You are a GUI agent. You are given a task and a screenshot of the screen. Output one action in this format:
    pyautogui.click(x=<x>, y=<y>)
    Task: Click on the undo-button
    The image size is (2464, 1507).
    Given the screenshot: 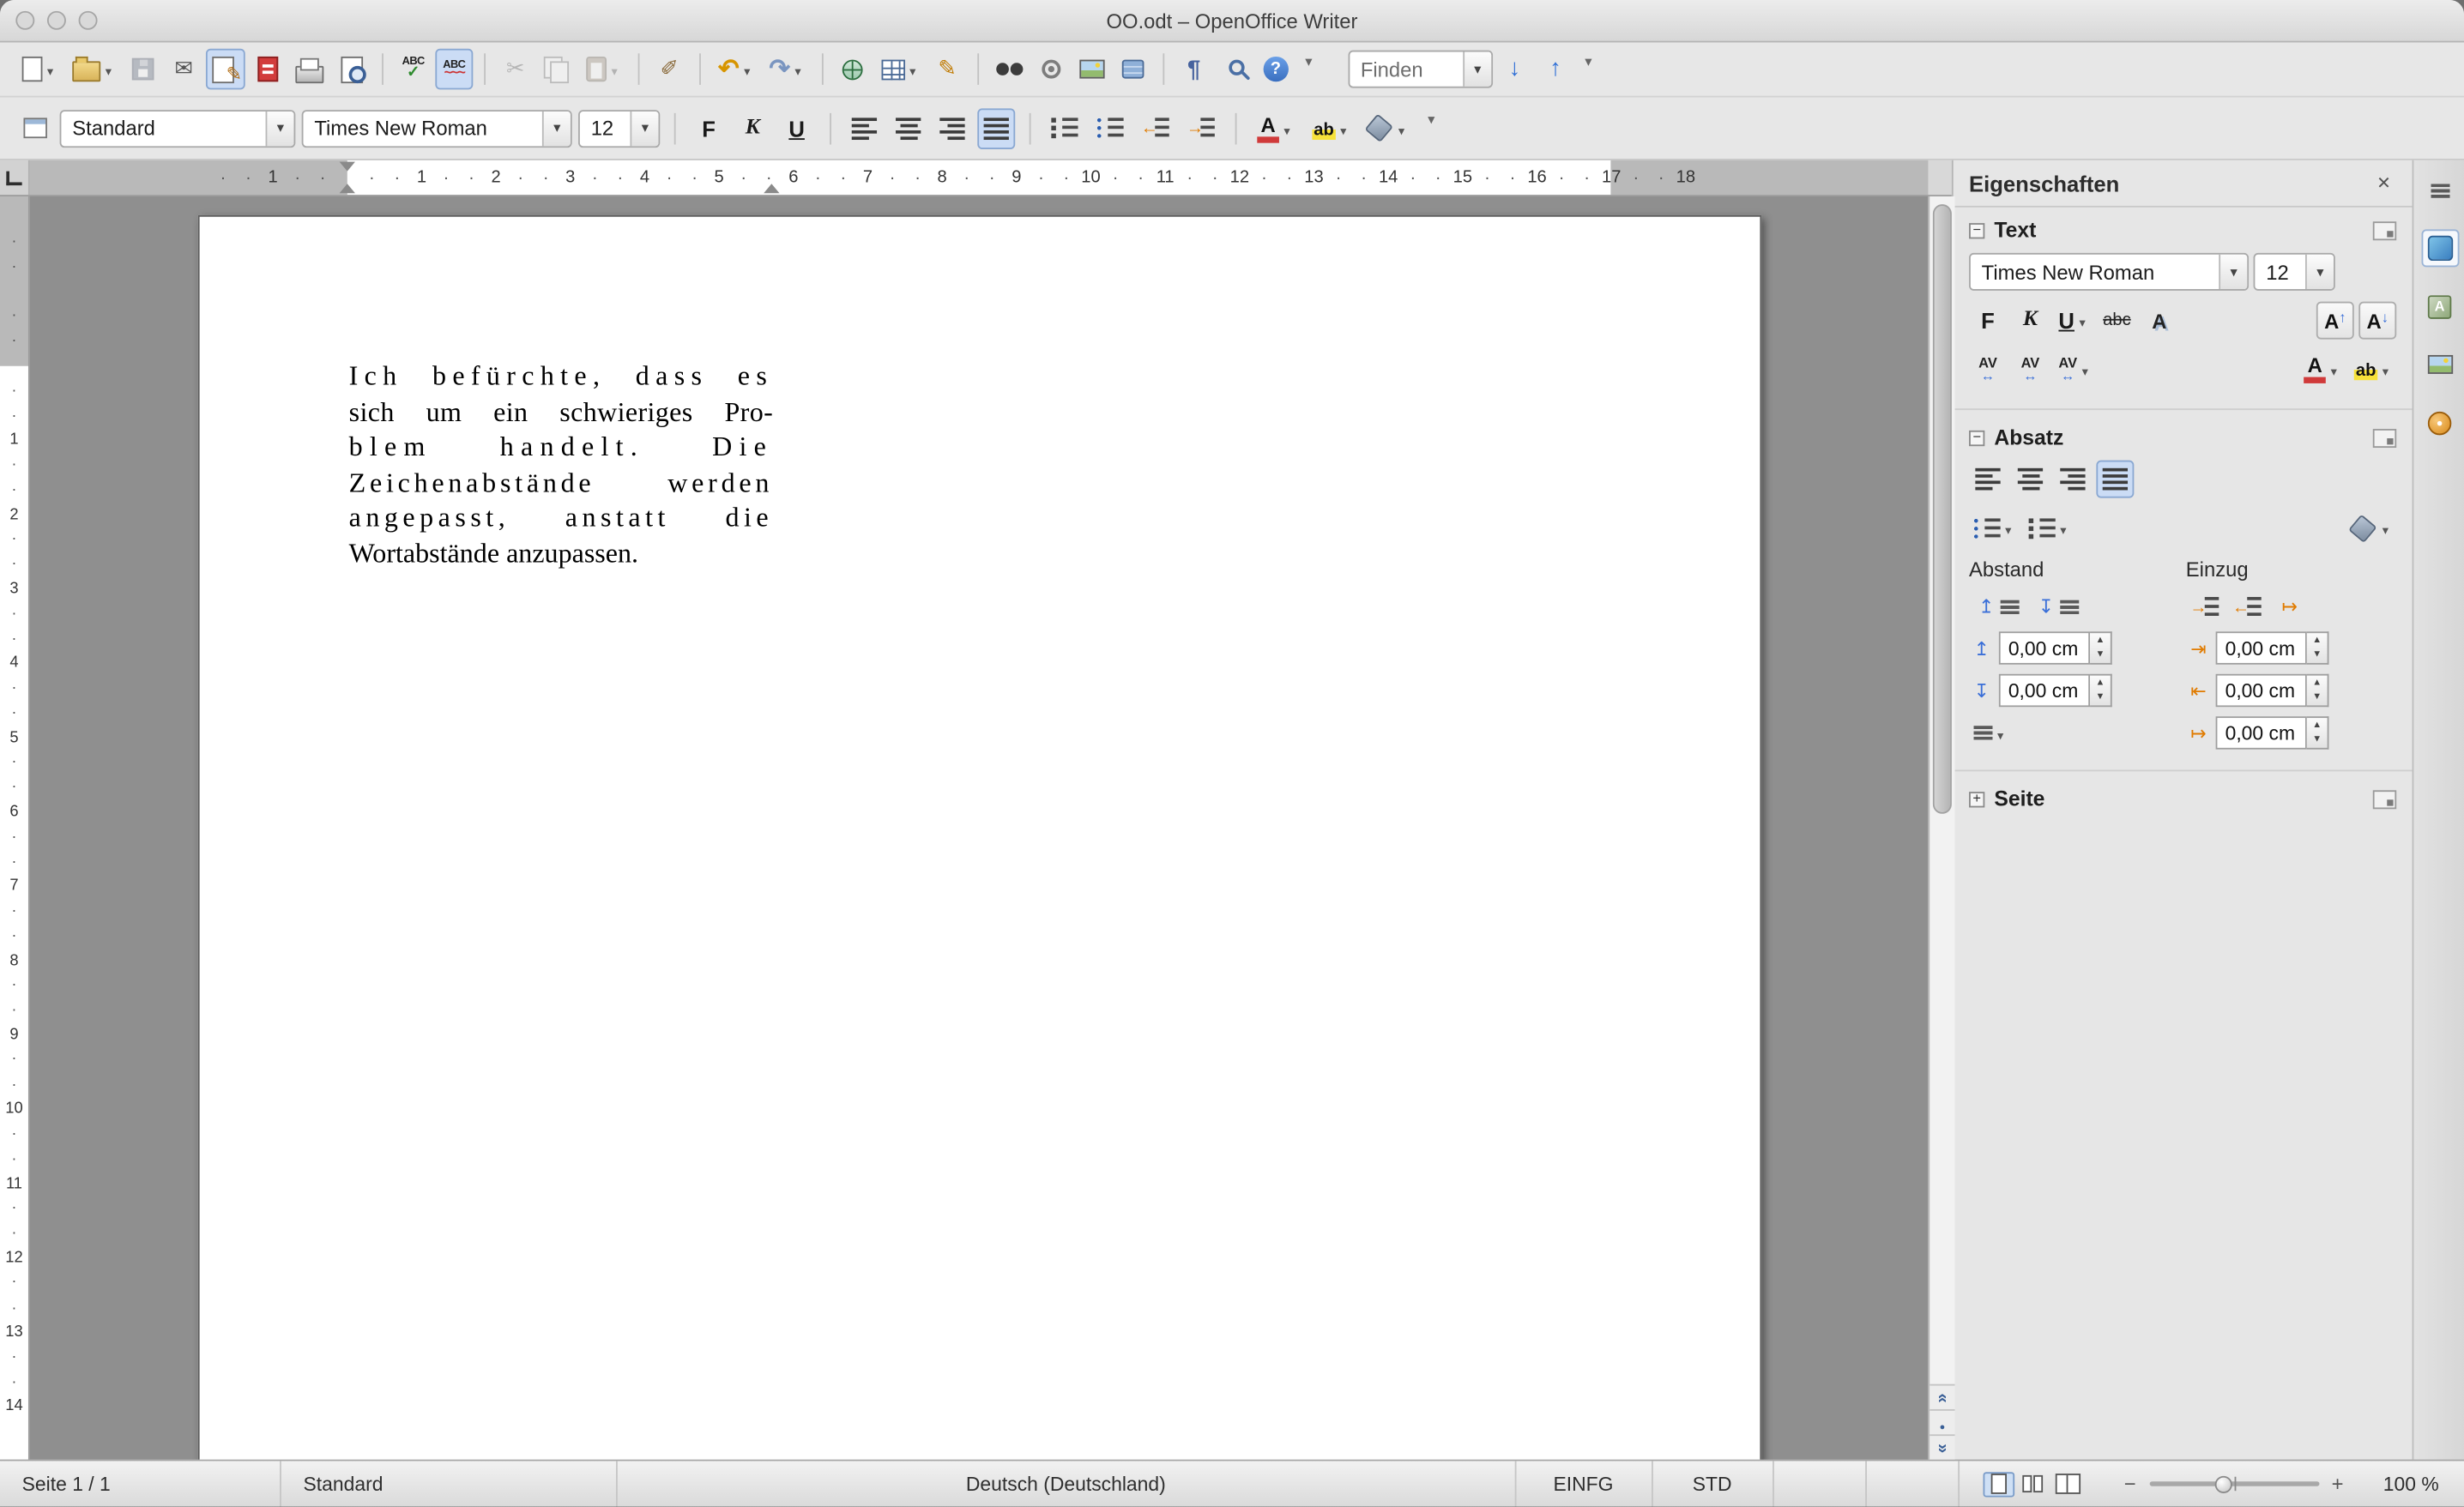 What is the action you would take?
    pyautogui.click(x=736, y=69)
    